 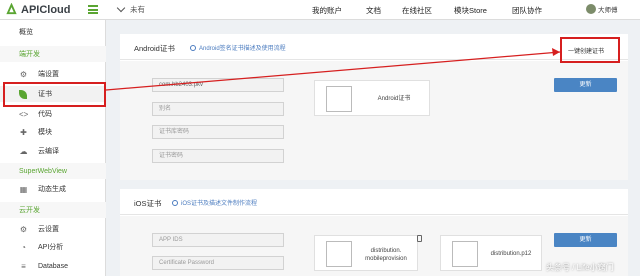 I want to click on sidebar-item-app-settings: ⚙ 端设置, so click(x=53, y=74).